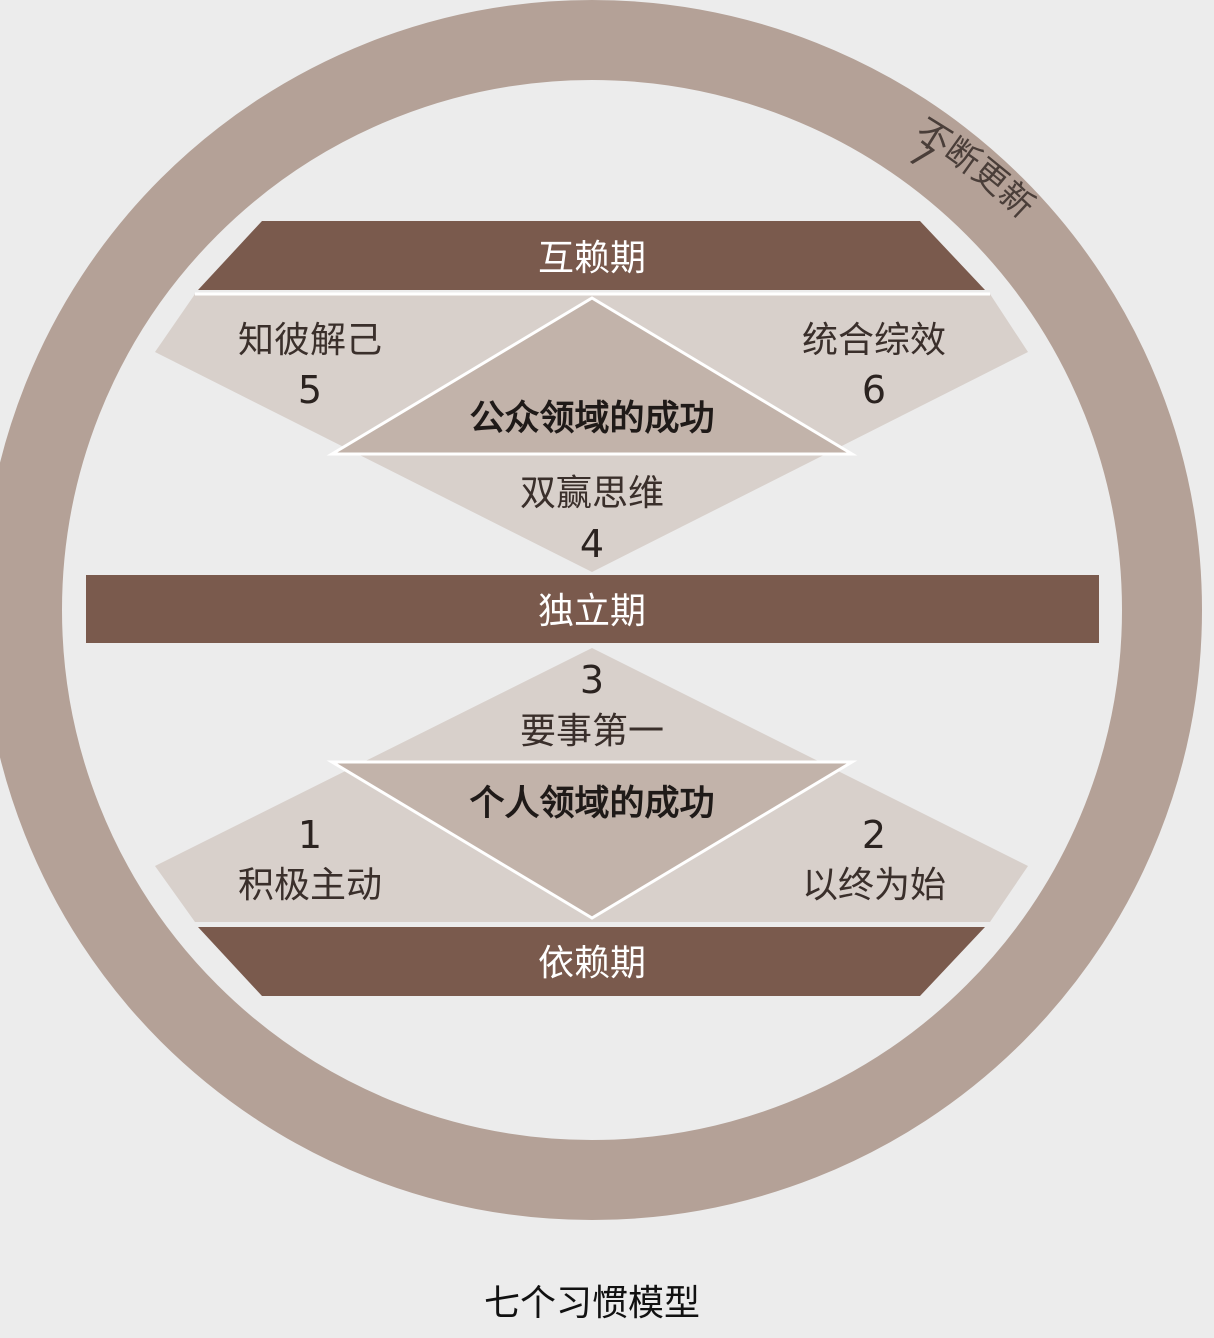 The image size is (1214, 1338). Describe the element at coordinates (592, 258) in the screenshot. I see `band-interdependence-label: 互赖期` at that location.